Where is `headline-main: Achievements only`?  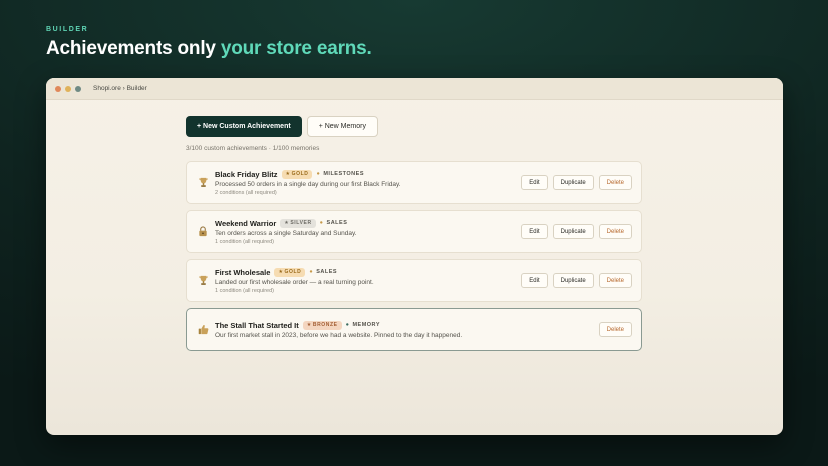 headline-main: Achievements only is located at coordinates (133, 48).